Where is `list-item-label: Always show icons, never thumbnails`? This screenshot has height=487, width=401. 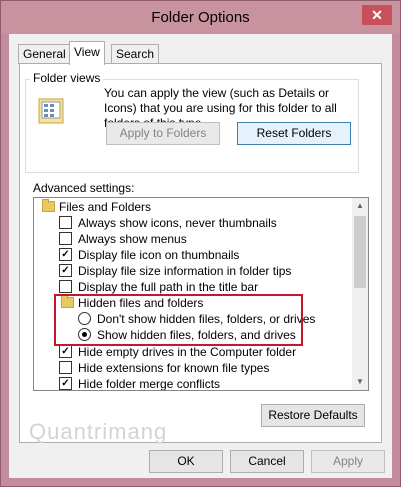 list-item-label: Always show icons, never thumbnails is located at coordinates (177, 223).